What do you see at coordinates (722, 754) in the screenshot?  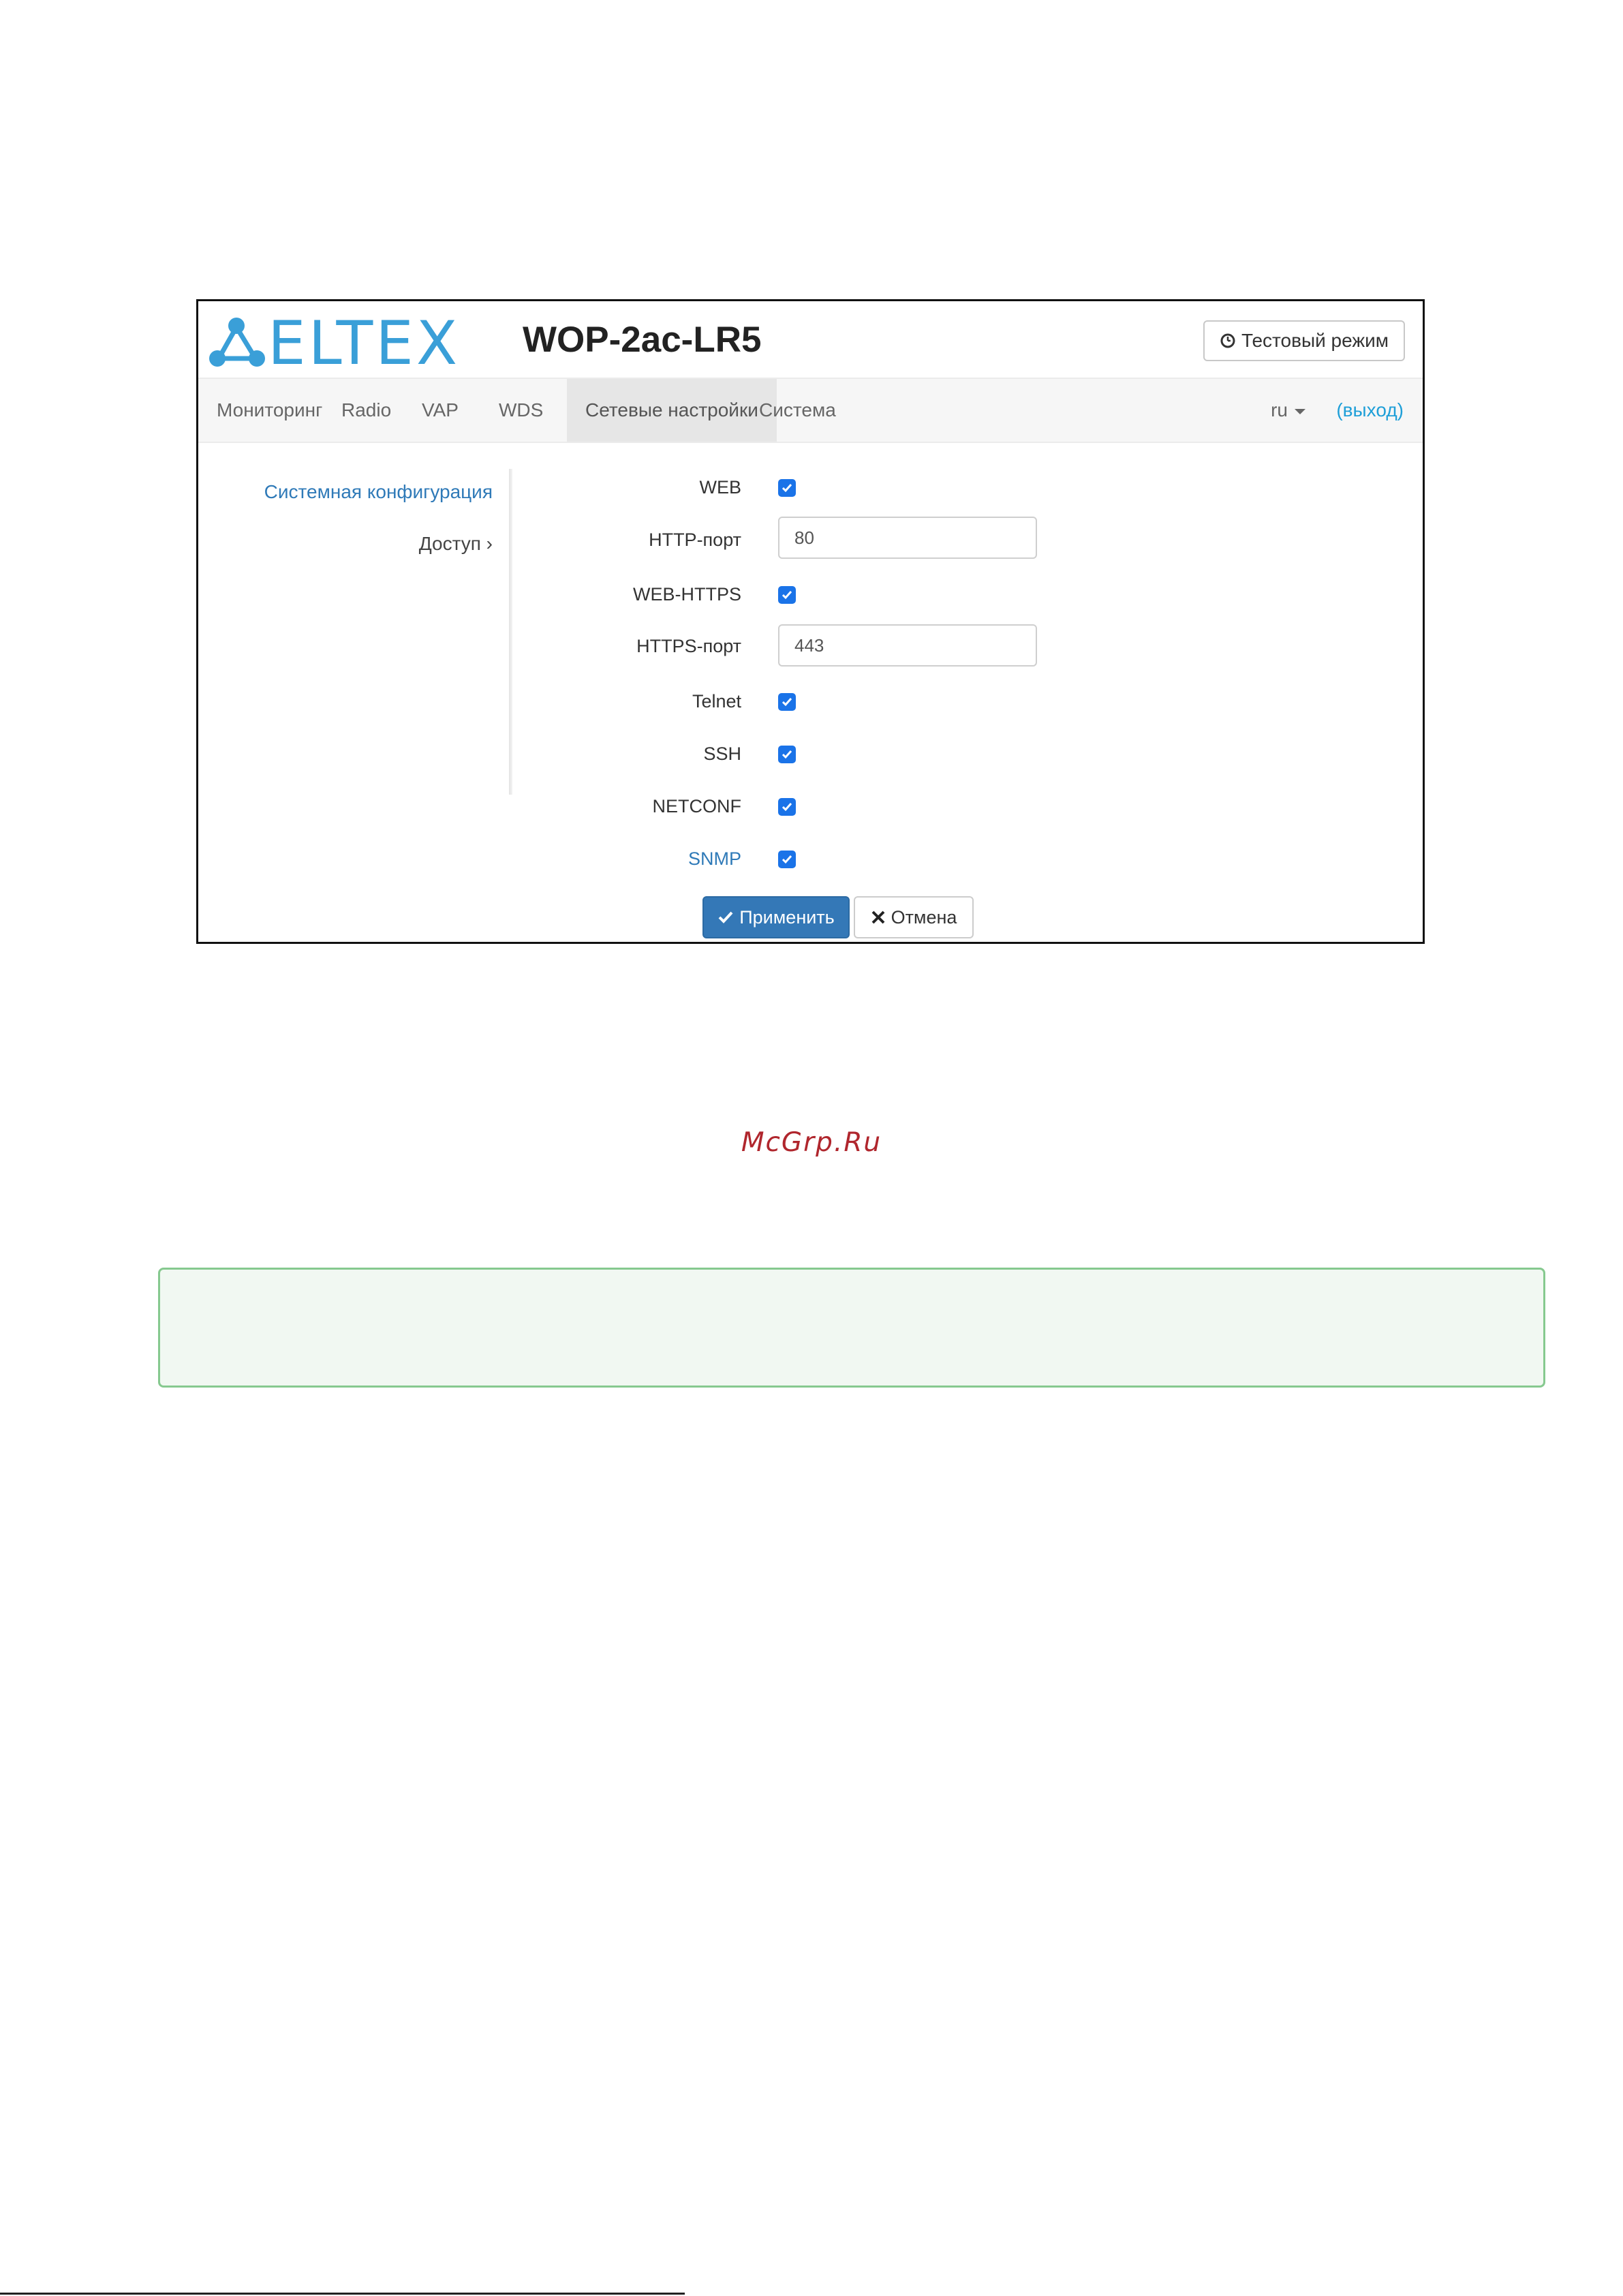 I see `ssh-label: SSH` at bounding box center [722, 754].